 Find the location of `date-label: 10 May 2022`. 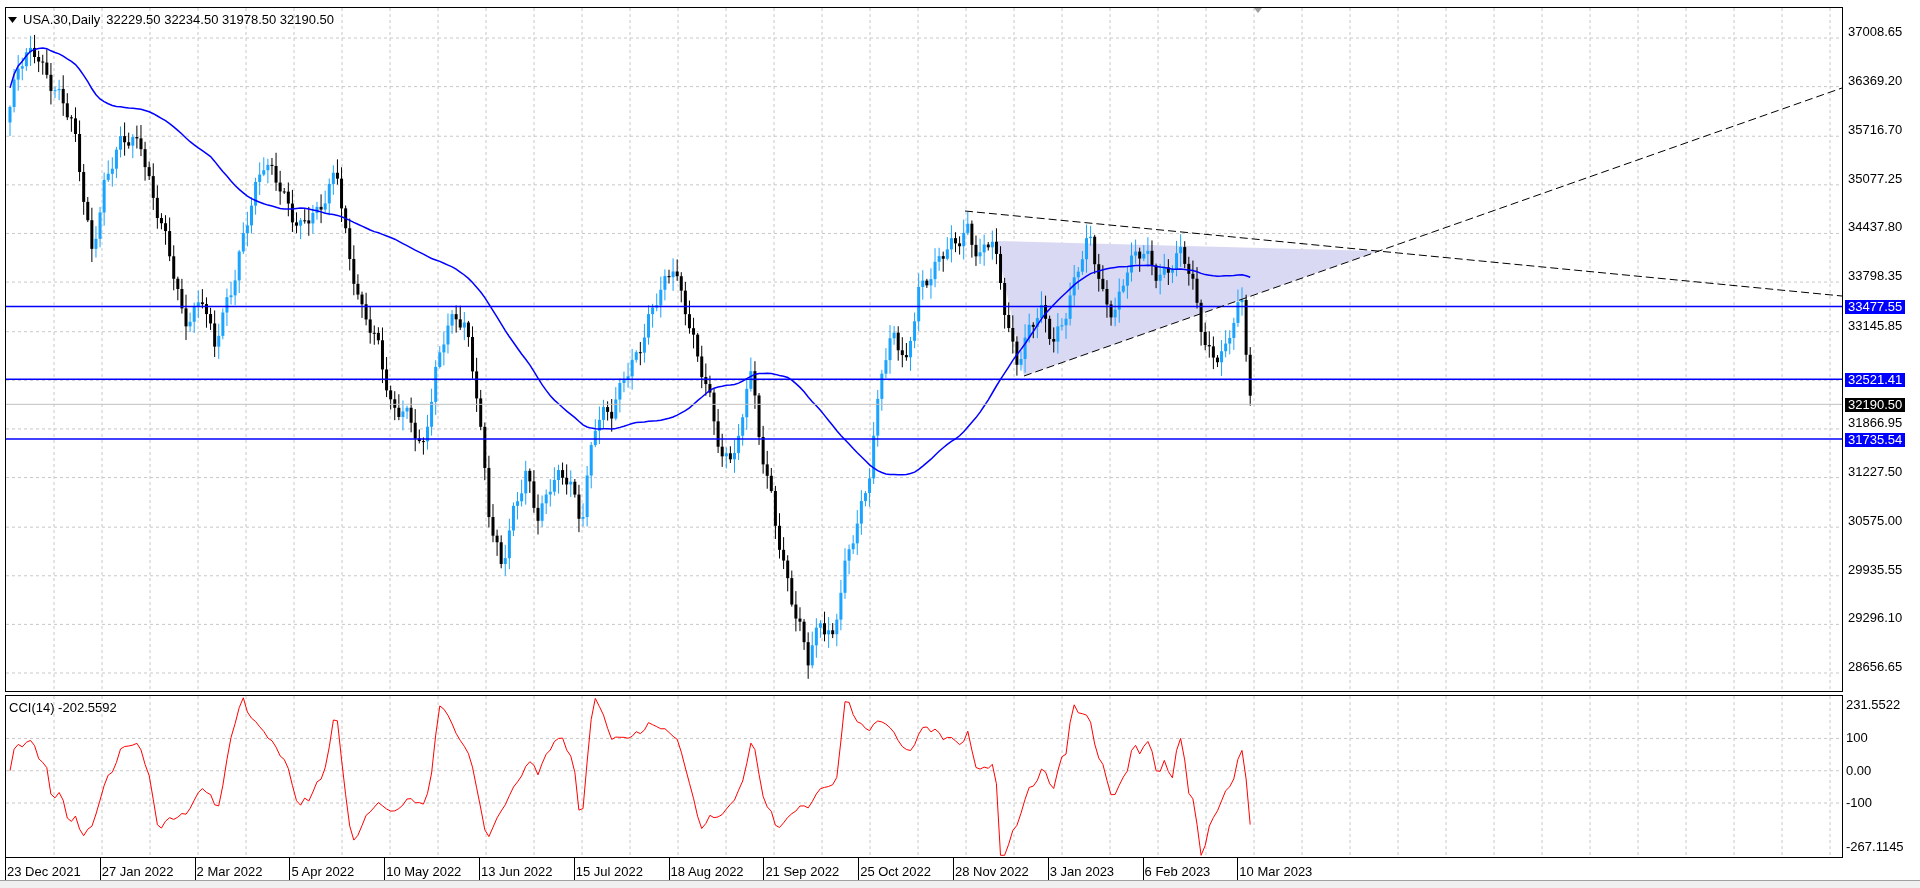

date-label: 10 May 2022 is located at coordinates (424, 872).